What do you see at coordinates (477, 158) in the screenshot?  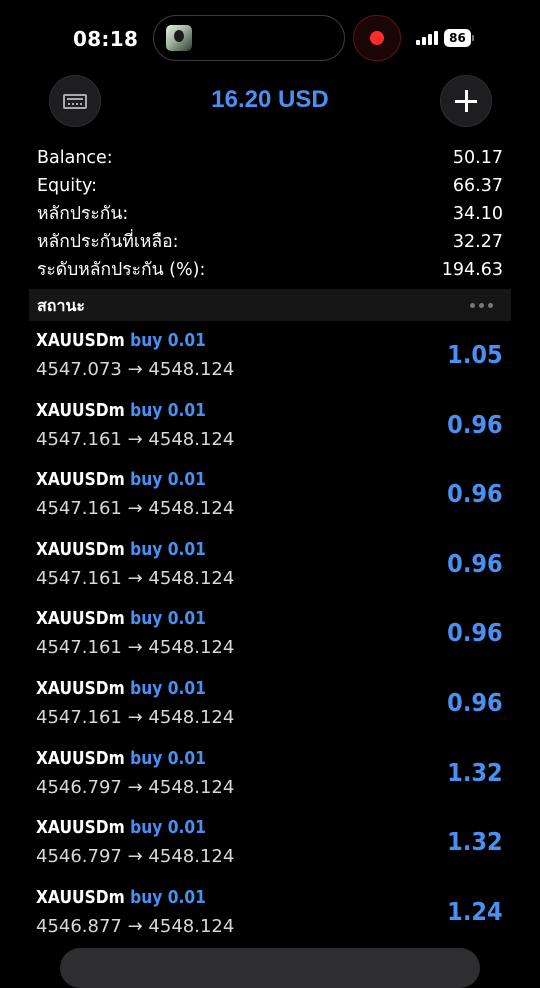 I see `summary-value: 50.17` at bounding box center [477, 158].